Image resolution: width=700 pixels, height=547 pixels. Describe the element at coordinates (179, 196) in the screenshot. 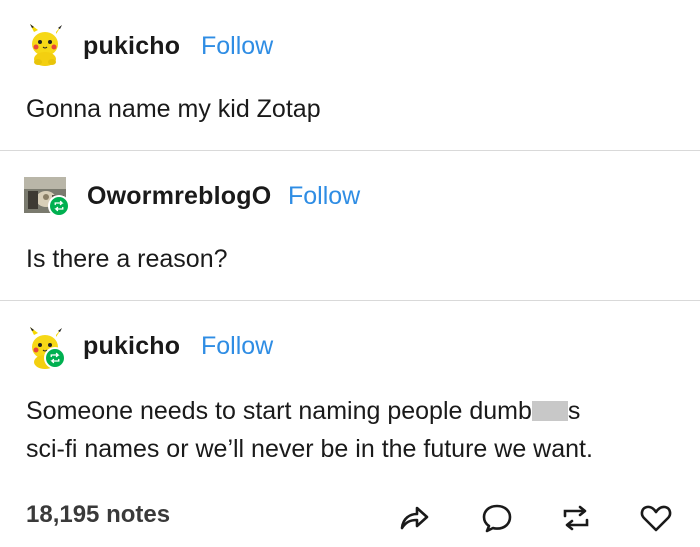

I see `post-username: OwormreblogO` at that location.